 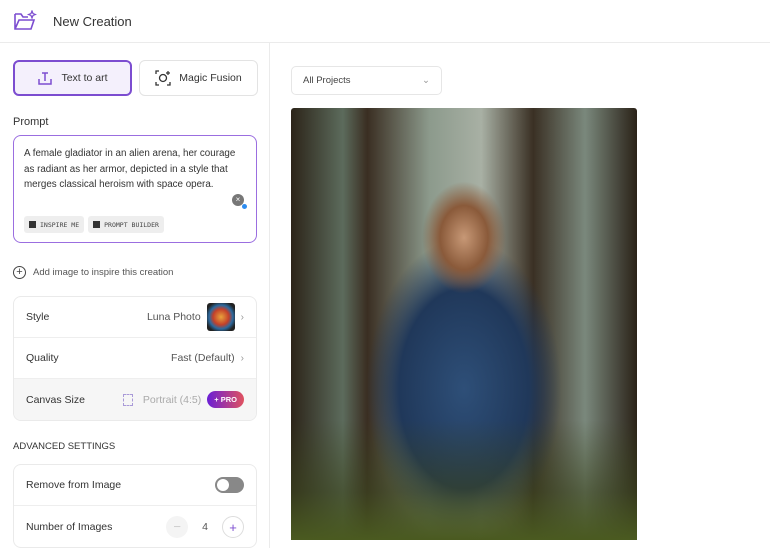 I want to click on advanced-settings-heading: ADVANCED SETTINGS, so click(x=64, y=446).